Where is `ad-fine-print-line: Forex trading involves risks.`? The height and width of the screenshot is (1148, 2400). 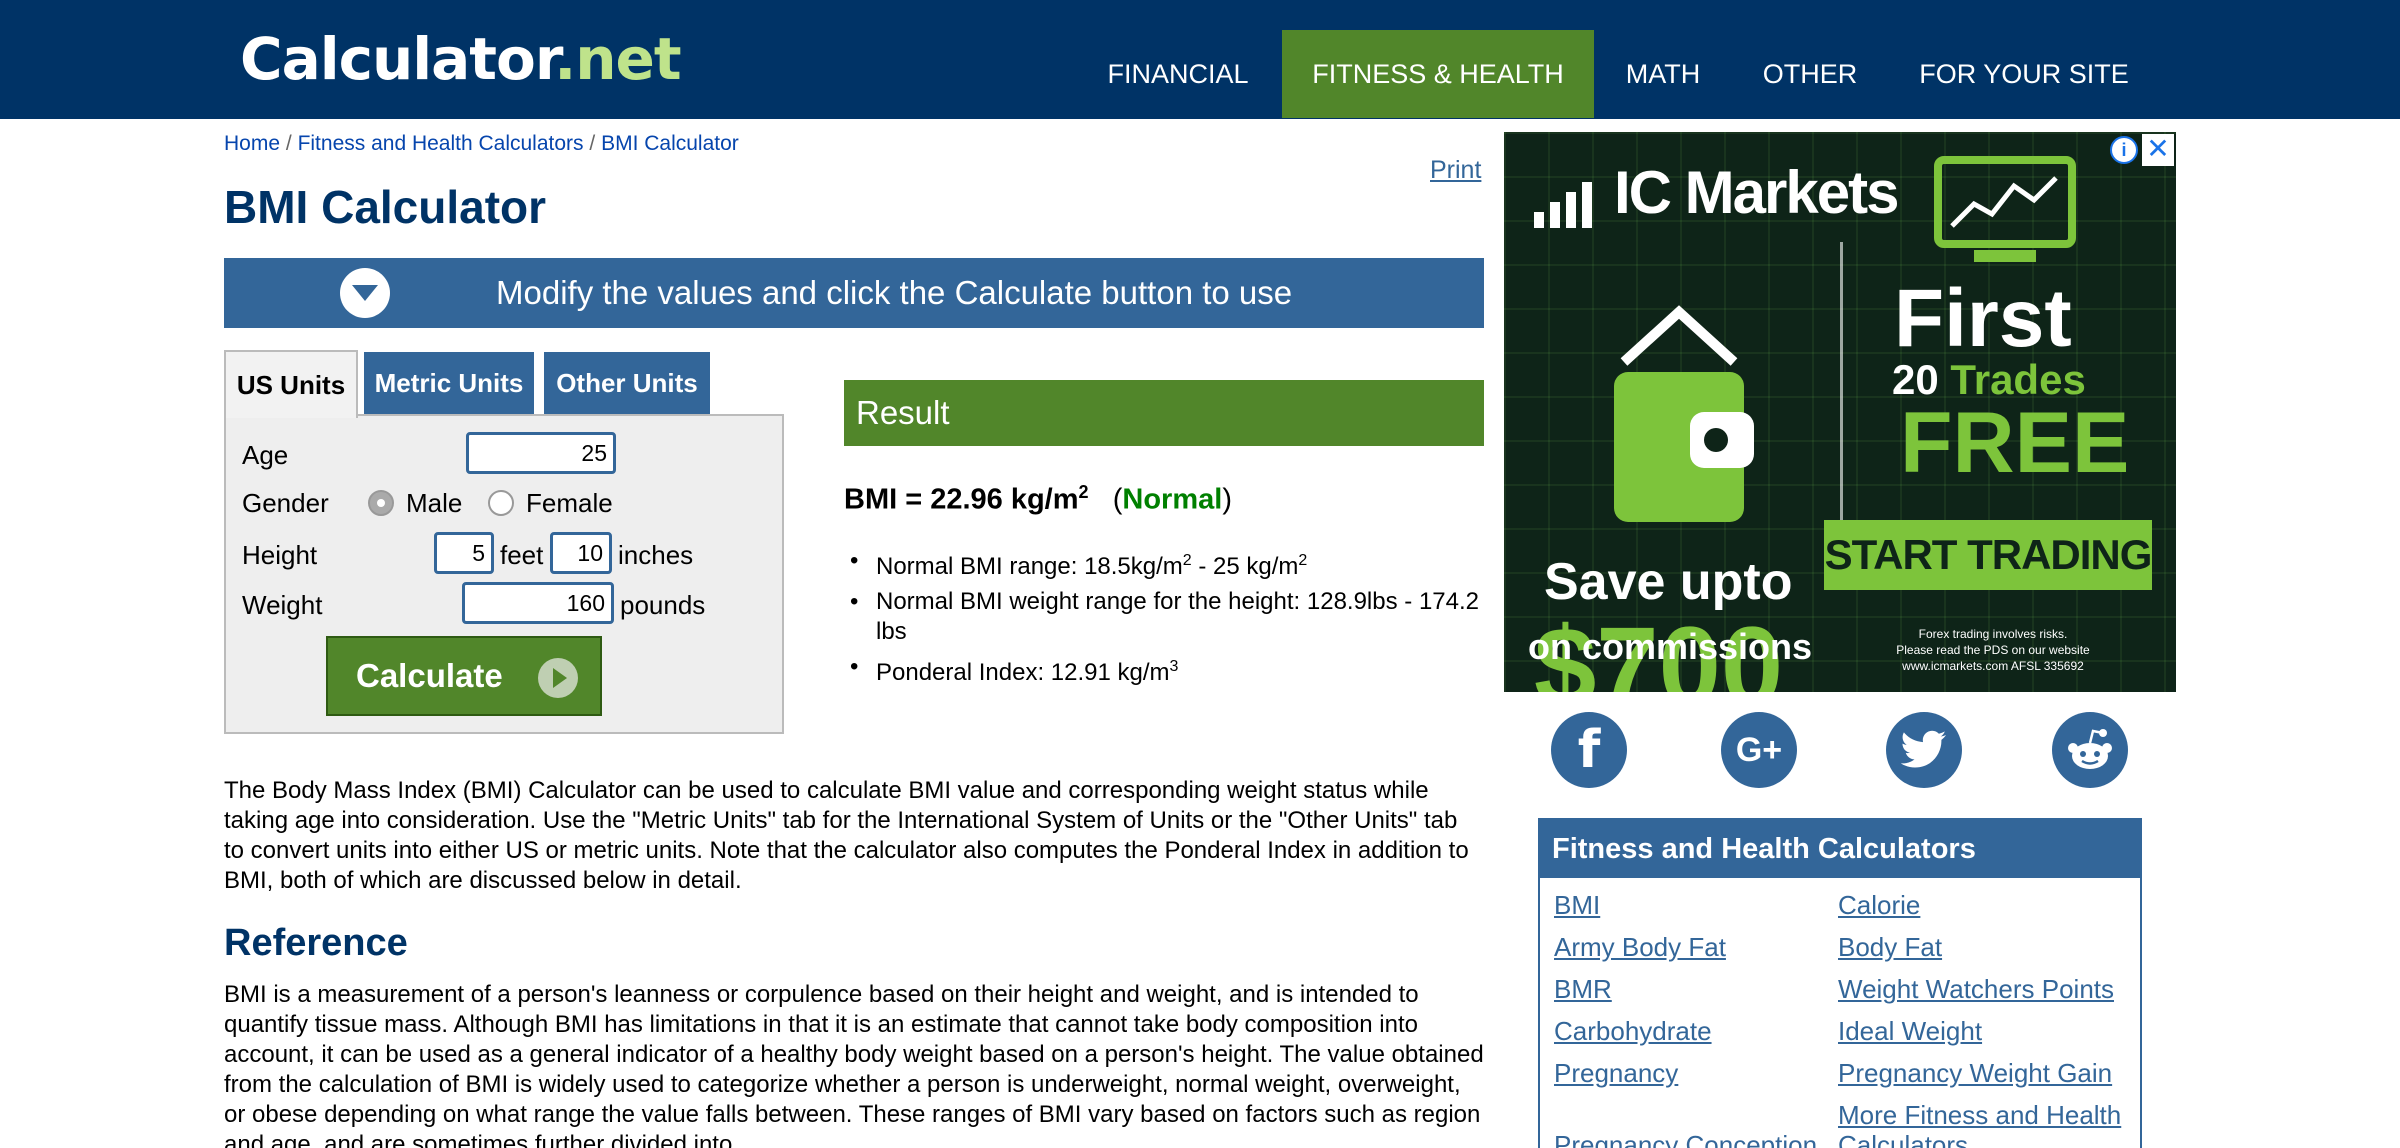
ad-fine-print-line: Forex trading involves risks. is located at coordinates (1993, 634).